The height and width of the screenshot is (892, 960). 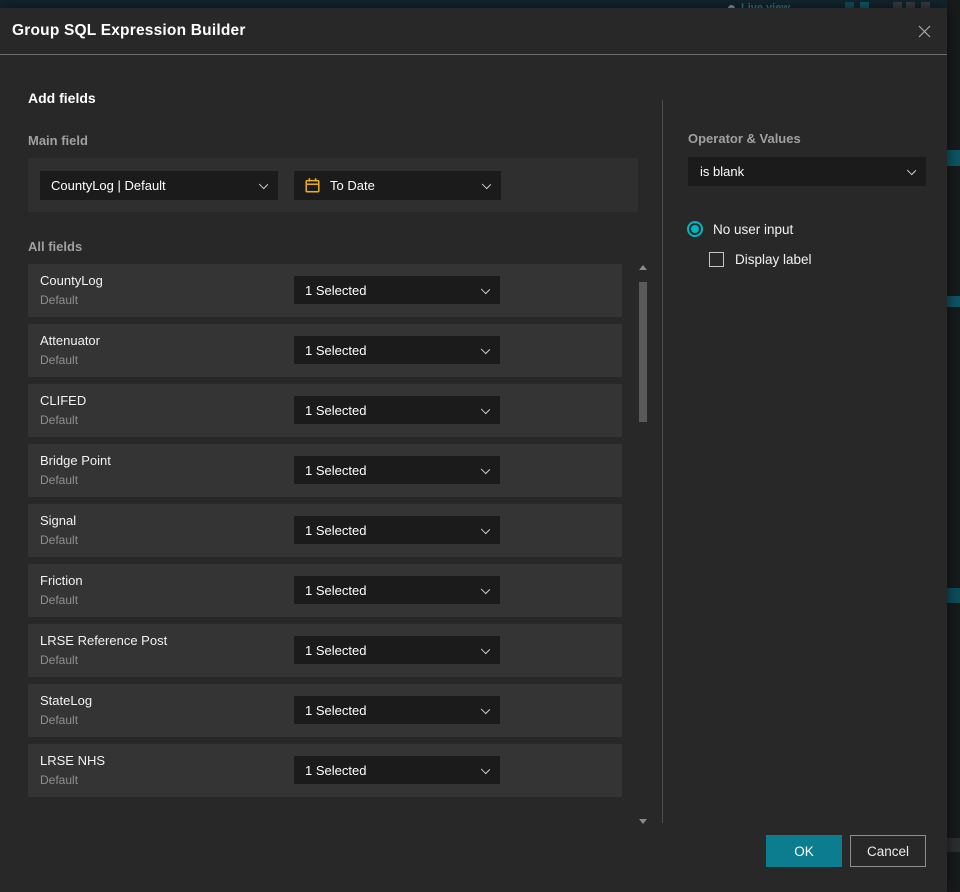 I want to click on field-row-attenuator: Attenuator Default 1 Selected, so click(x=325, y=350).